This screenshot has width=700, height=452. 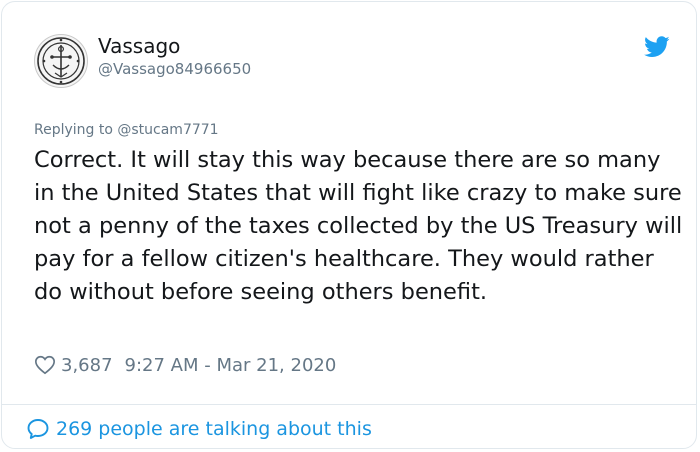 I want to click on tweet-meta: 3,687 9:27 AM - Mar 21, 2020, so click(x=185, y=365).